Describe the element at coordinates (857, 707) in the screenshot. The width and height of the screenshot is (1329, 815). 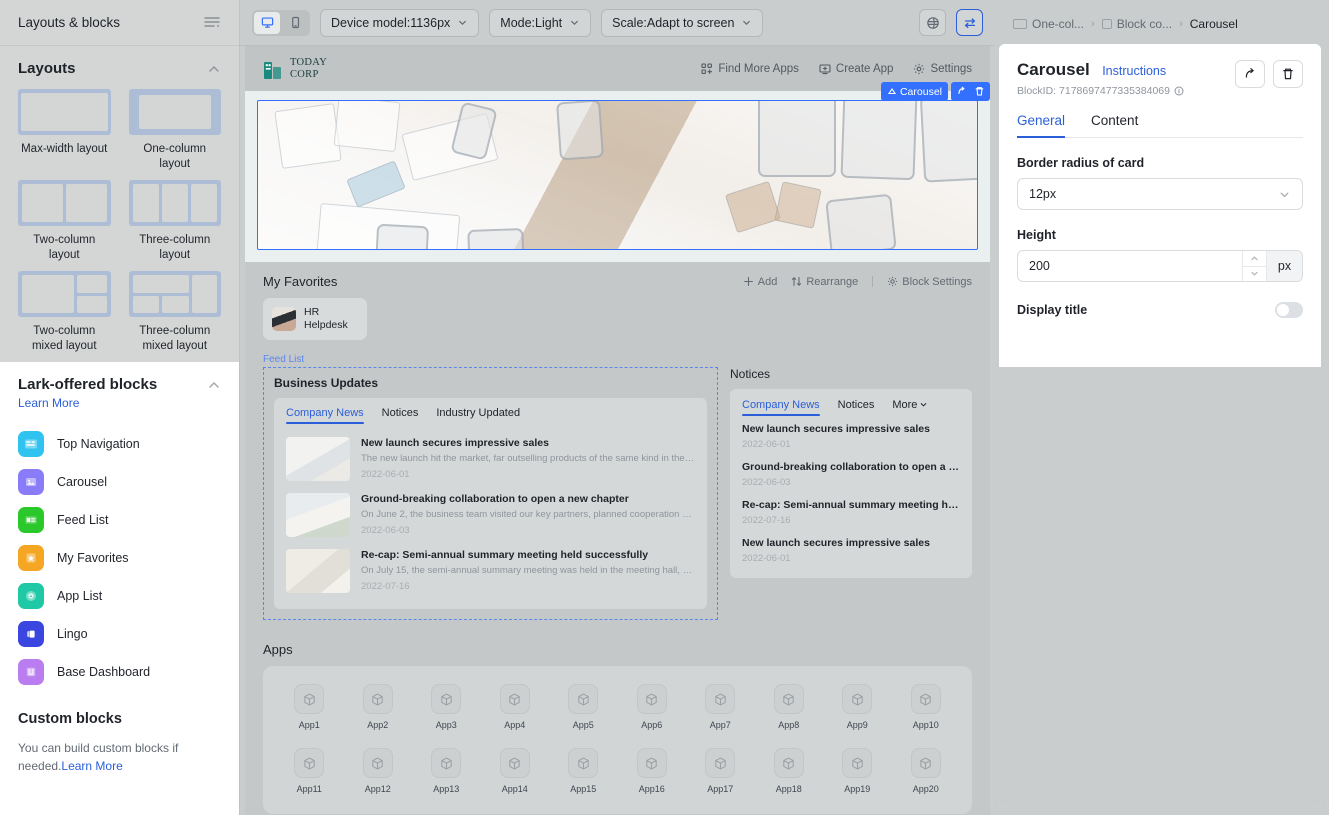
I see `app-cell: App9` at that location.